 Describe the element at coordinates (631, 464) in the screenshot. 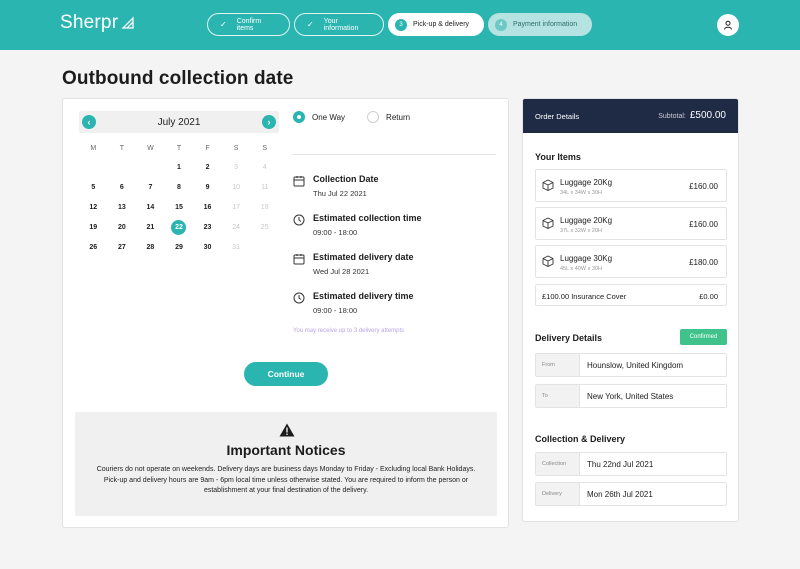

I see `collection-row: Collection Thu 22nd Jul 2021` at that location.